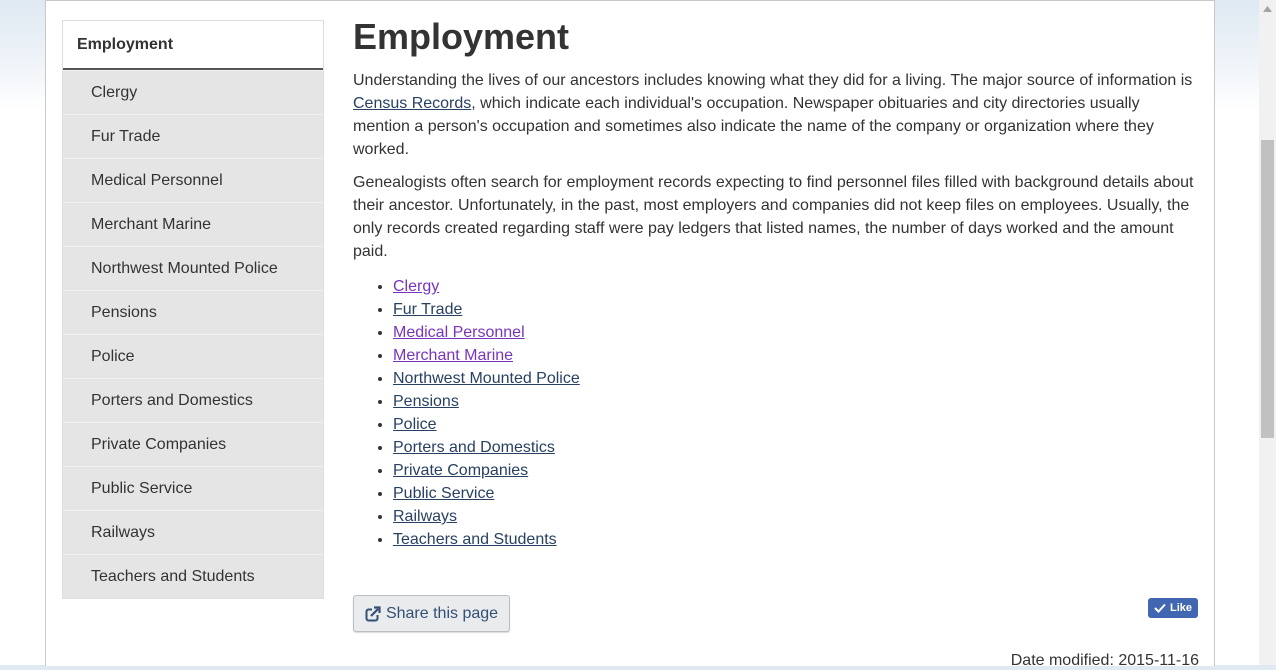 This screenshot has width=1276, height=670. What do you see at coordinates (193, 488) in the screenshot?
I see `sidebar-item-public-service: Public Service` at bounding box center [193, 488].